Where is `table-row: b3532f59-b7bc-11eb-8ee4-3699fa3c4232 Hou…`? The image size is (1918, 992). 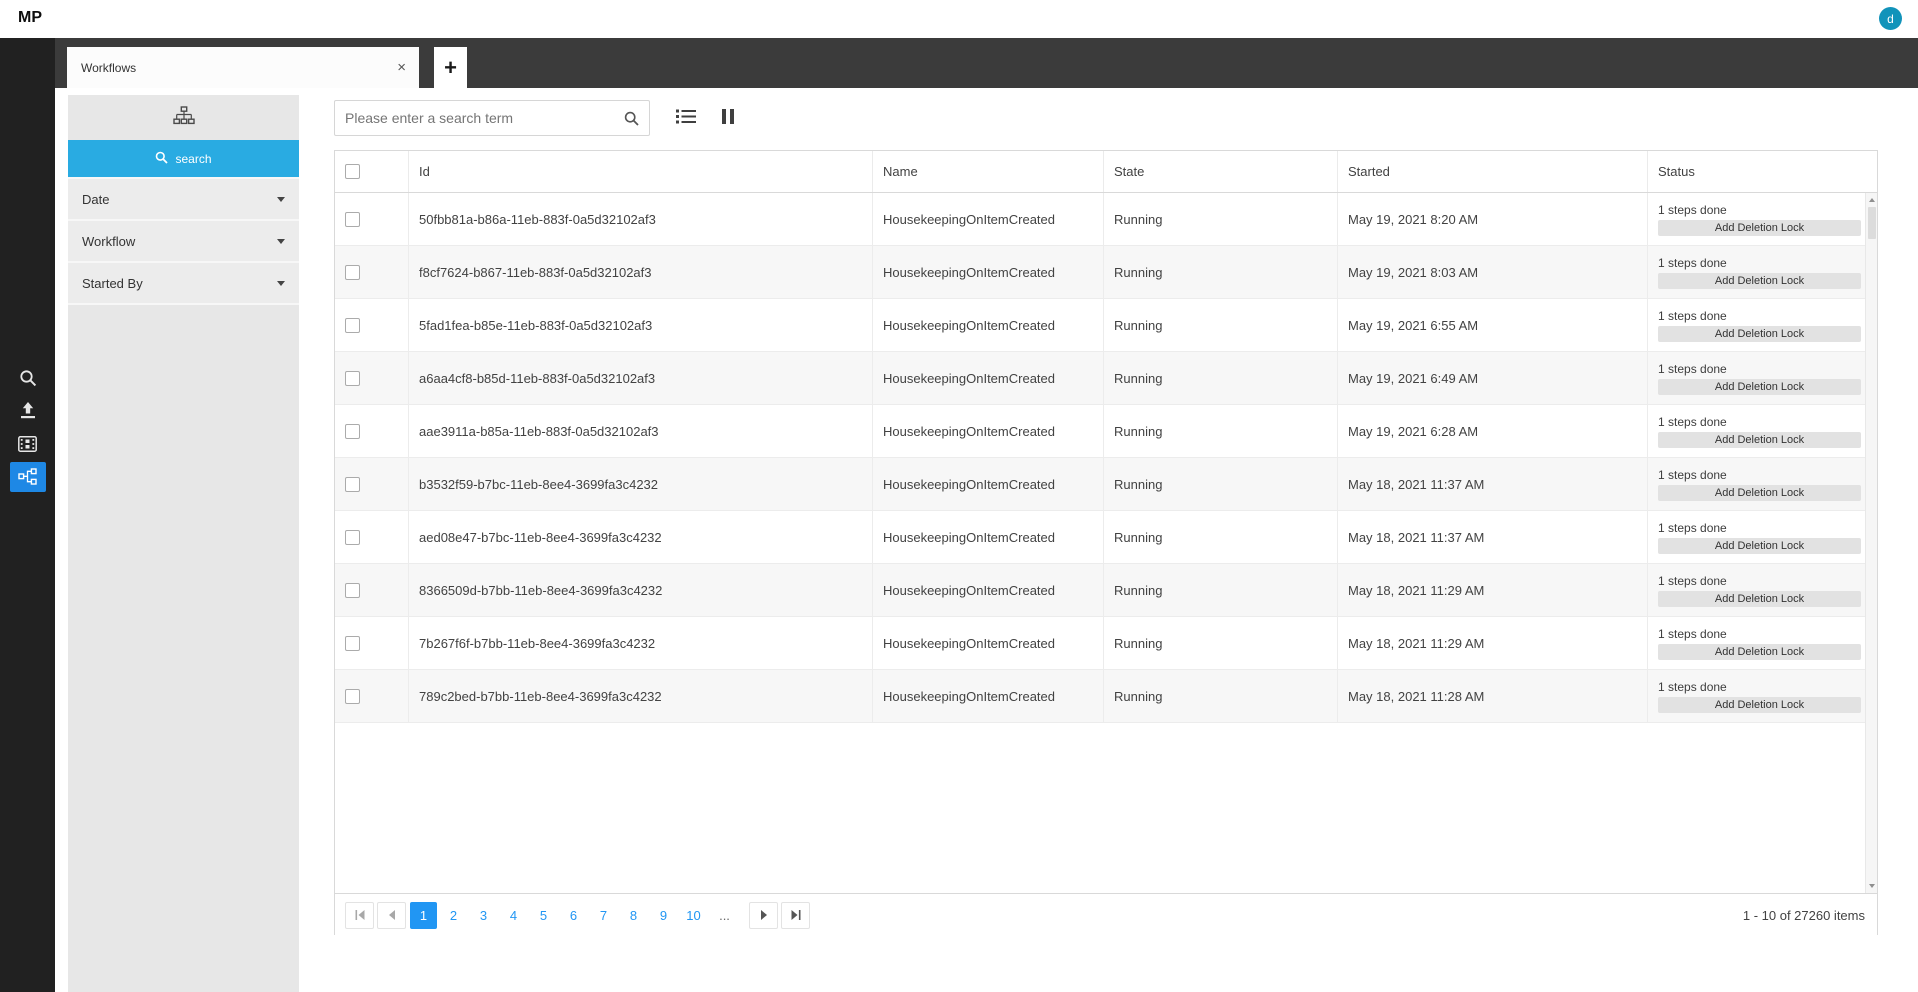
table-row: b3532f59-b7bc-11eb-8ee4-3699fa3c4232 Hou… is located at coordinates (1106, 484).